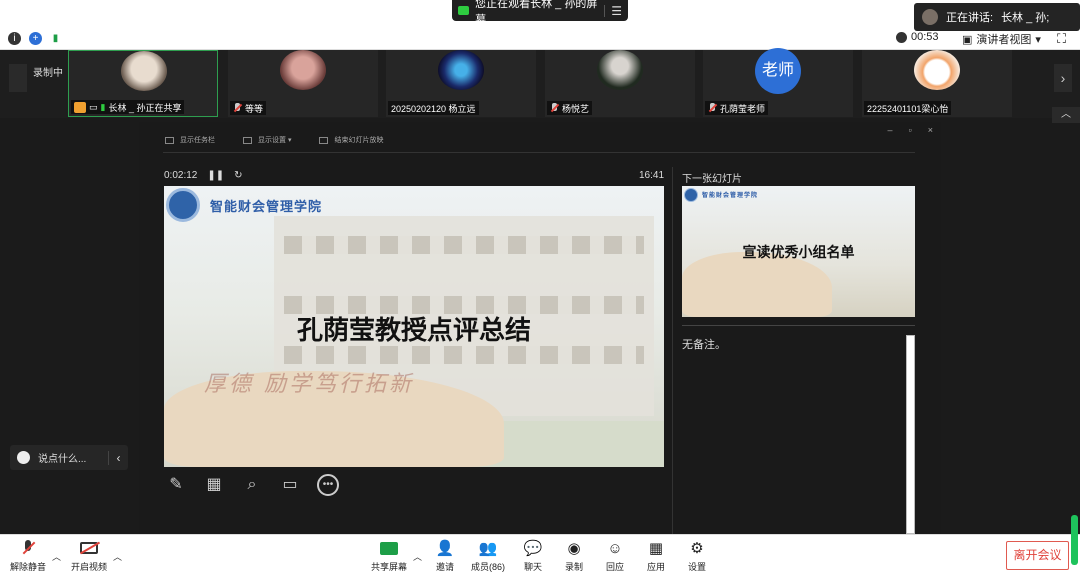 The image size is (1080, 578). Describe the element at coordinates (248, 108) in the screenshot. I see `participant-namebar: 等等` at that location.